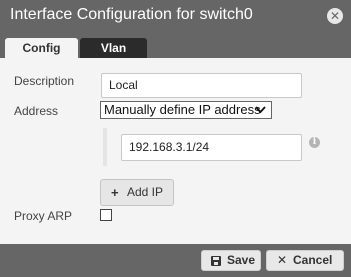 Image resolution: width=351 pixels, height=277 pixels. What do you see at coordinates (36, 111) in the screenshot?
I see `address-label: Address` at bounding box center [36, 111].